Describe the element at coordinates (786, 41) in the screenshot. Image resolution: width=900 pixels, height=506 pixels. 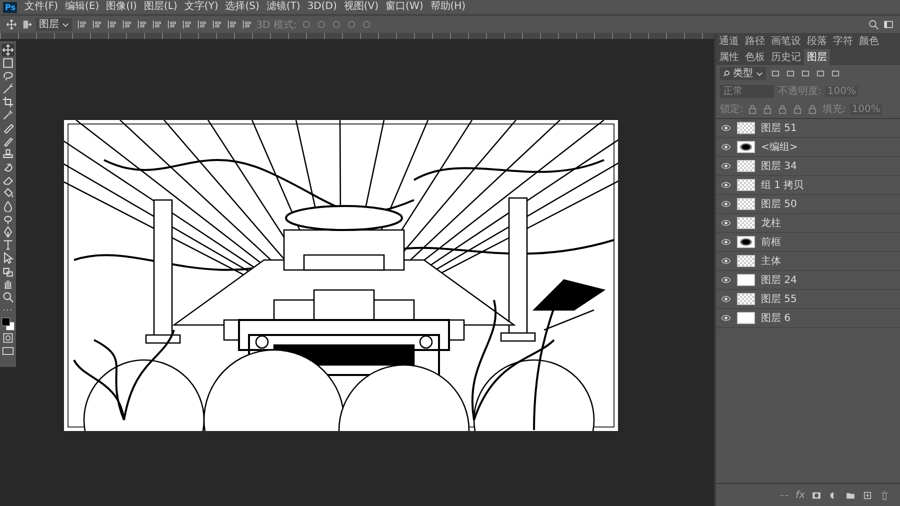
I see `panel-tab: 画笔设` at that location.